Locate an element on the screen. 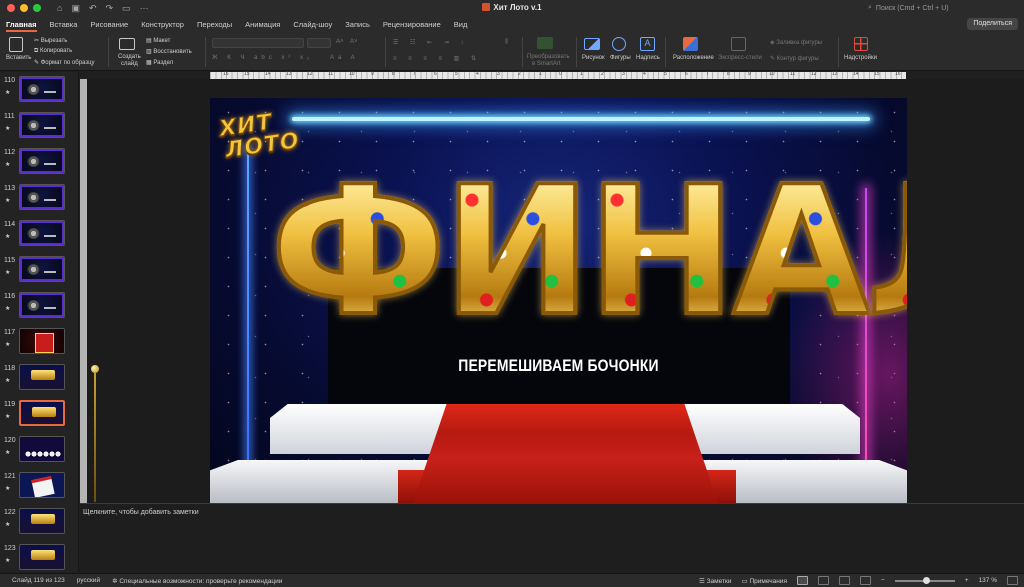 The height and width of the screenshot is (587, 1024). slide-thumbnail: 111 ★ is located at coordinates (39, 128).